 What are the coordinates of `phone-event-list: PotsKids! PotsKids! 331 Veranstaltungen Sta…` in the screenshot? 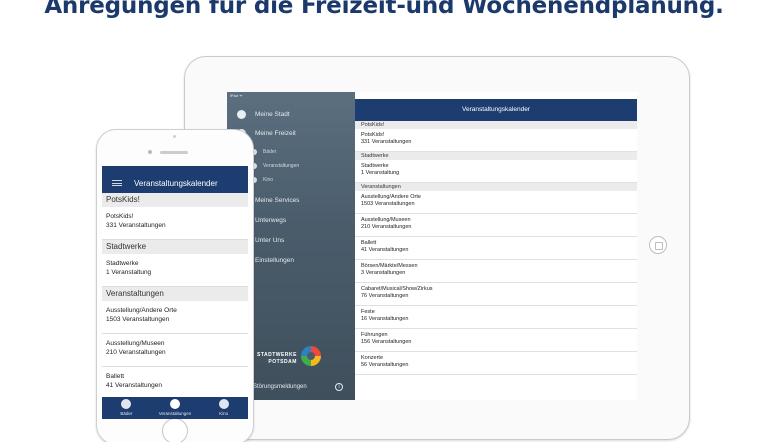 It's located at (175, 306).